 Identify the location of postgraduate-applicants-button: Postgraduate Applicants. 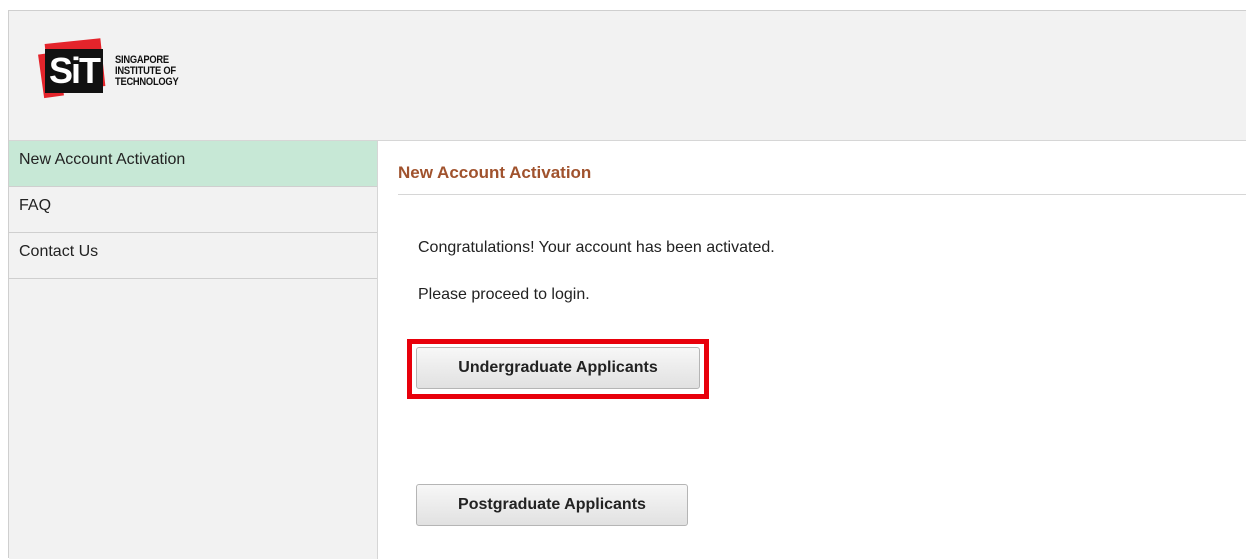
(552, 505).